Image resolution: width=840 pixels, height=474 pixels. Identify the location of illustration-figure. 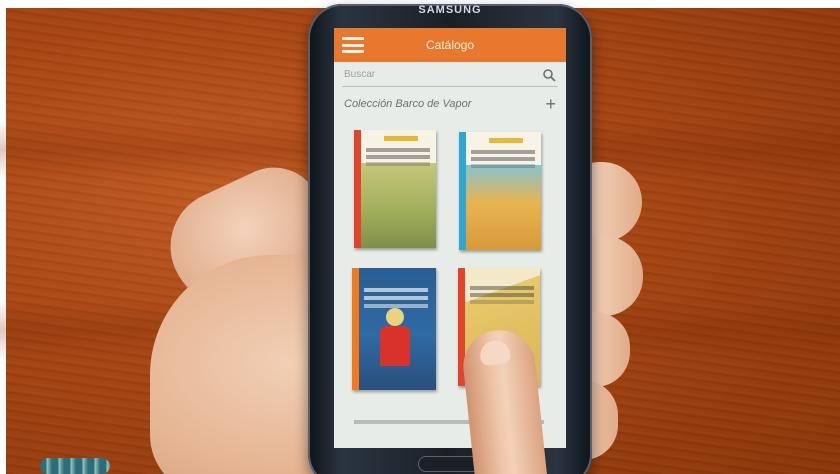
(395, 346).